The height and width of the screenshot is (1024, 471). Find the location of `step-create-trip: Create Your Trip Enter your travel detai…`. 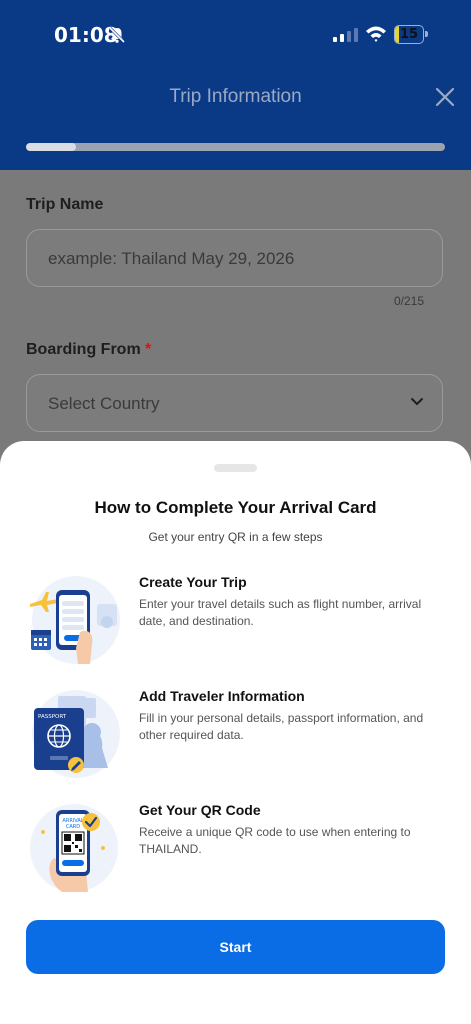

step-create-trip: Create Your Trip Enter your travel detai… is located at coordinates (235, 624).